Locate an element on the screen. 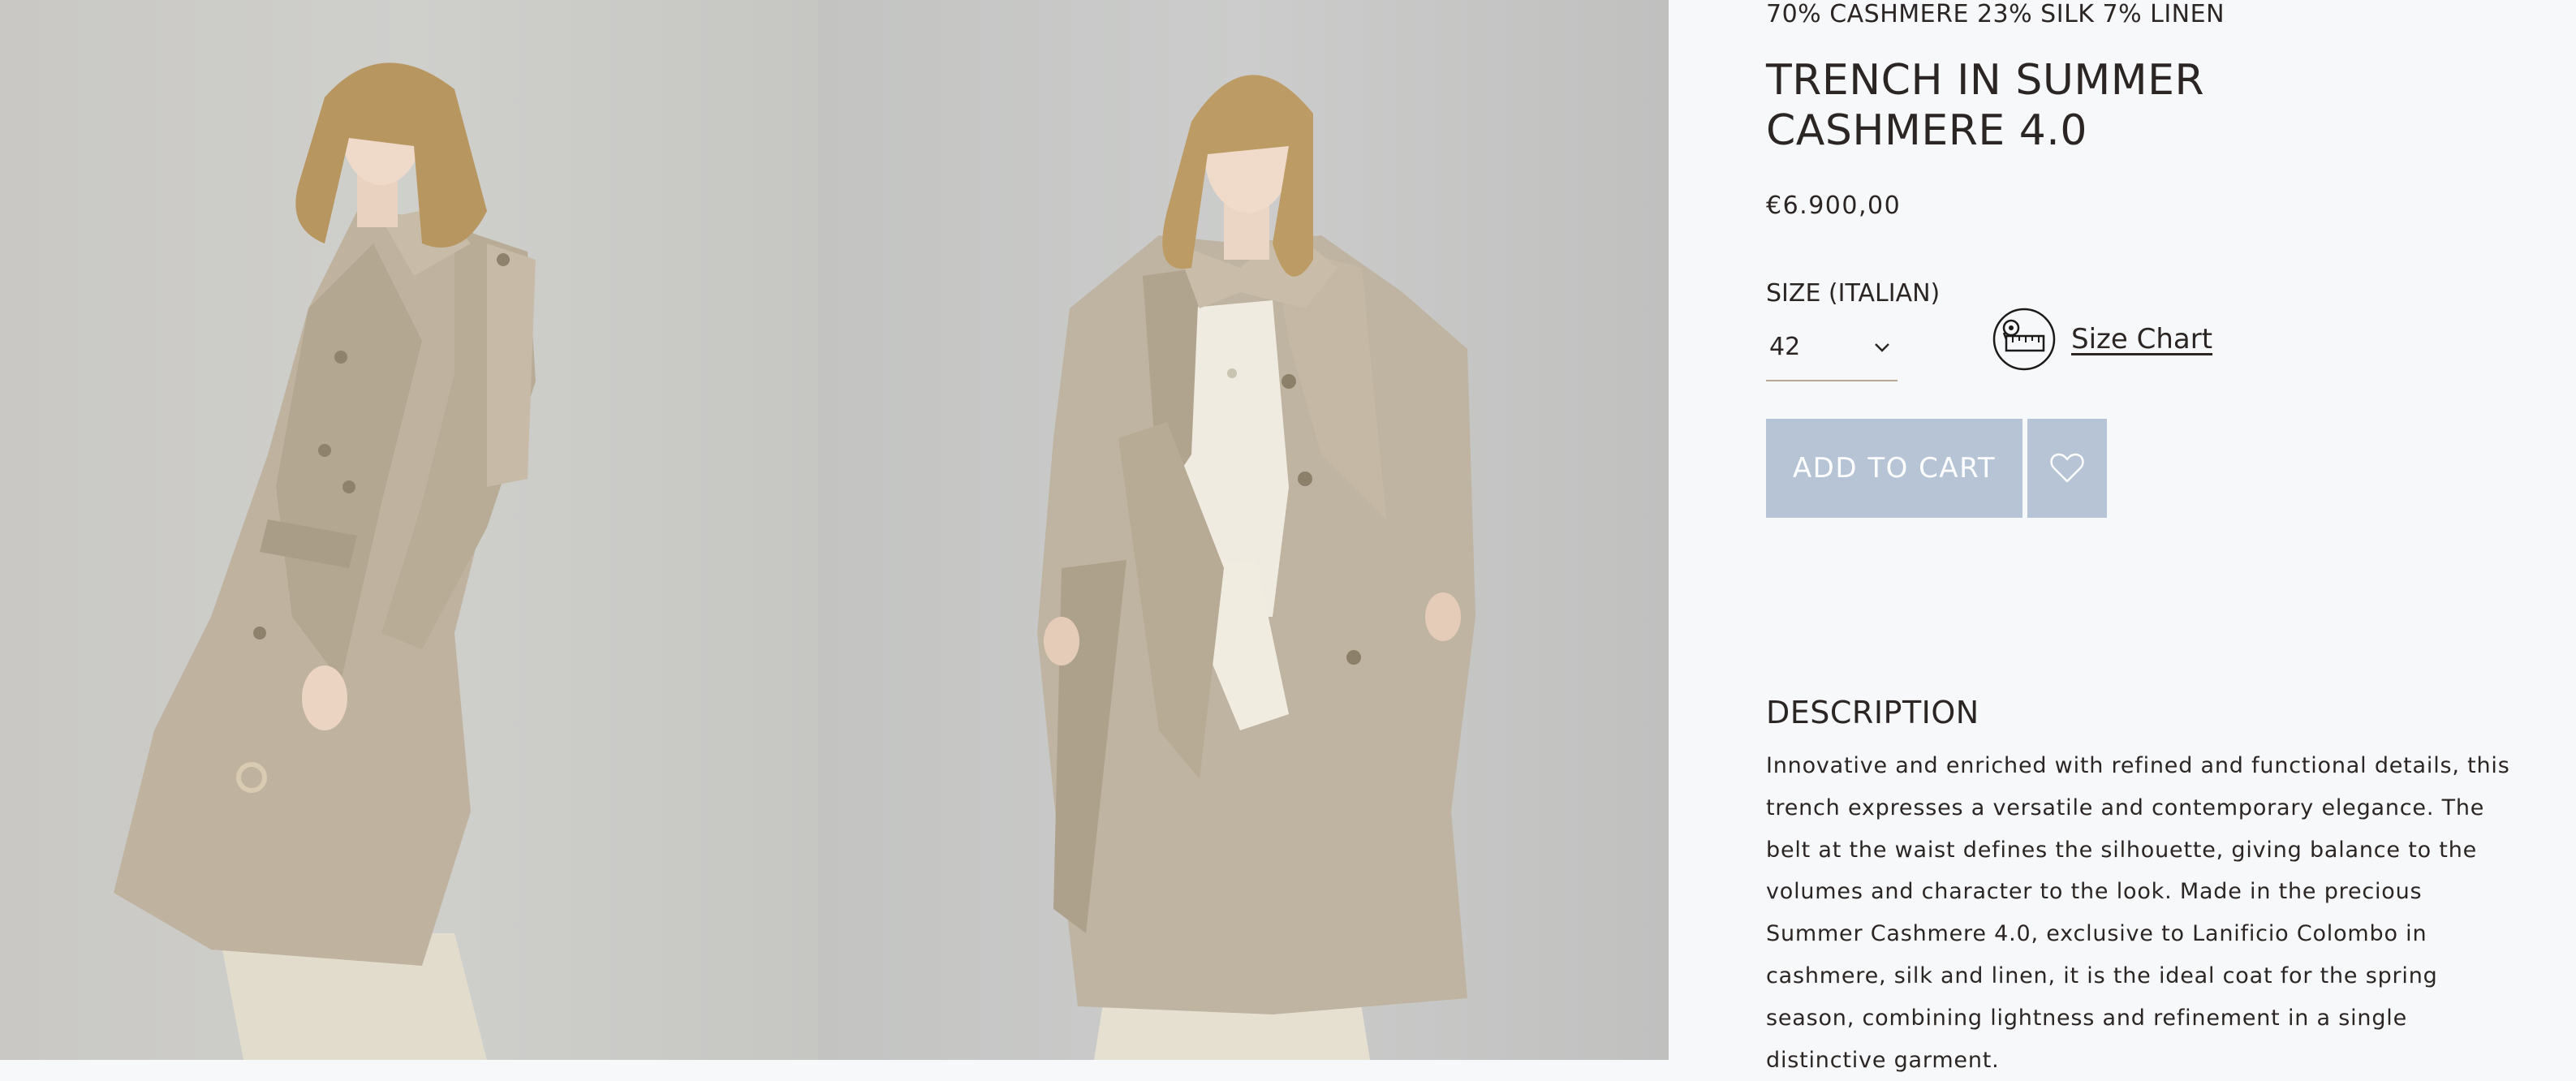 The height and width of the screenshot is (1081, 2576). add-to-cart-label: ADD TO CART is located at coordinates (1895, 468).